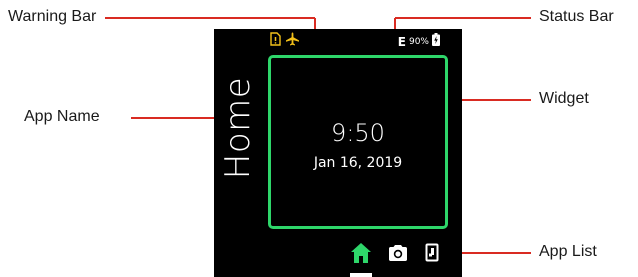  I want to click on app-name-label: Home, so click(238, 128).